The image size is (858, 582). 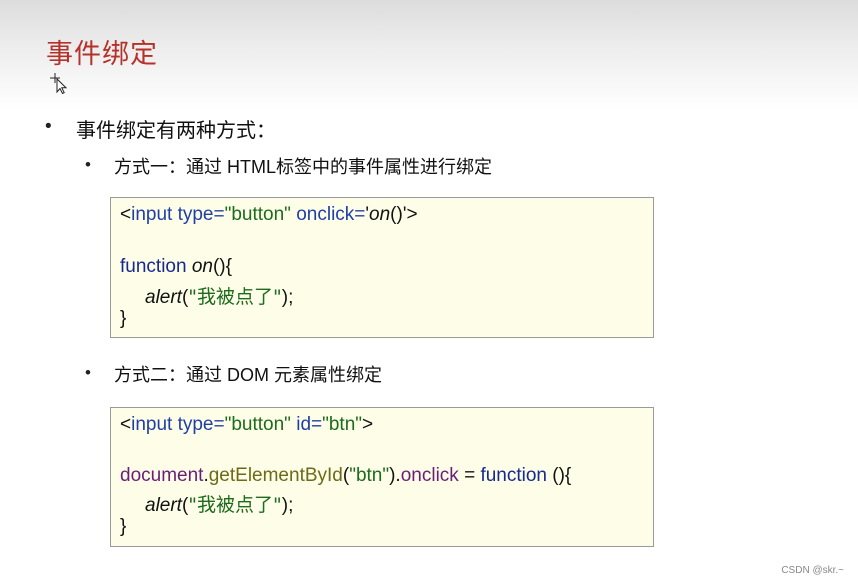 What do you see at coordinates (176, 131) in the screenshot?
I see `intro-text: 事件绑定有两种方式：` at bounding box center [176, 131].